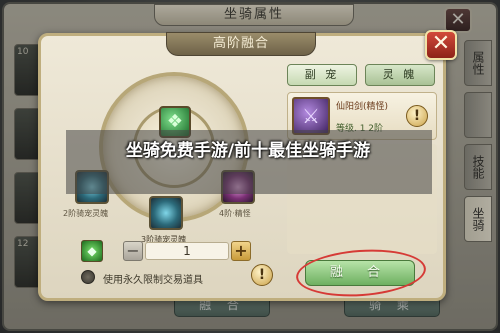 This screenshot has height=333, width=500. I want to click on material-gem-icon: ◆, so click(92, 251).